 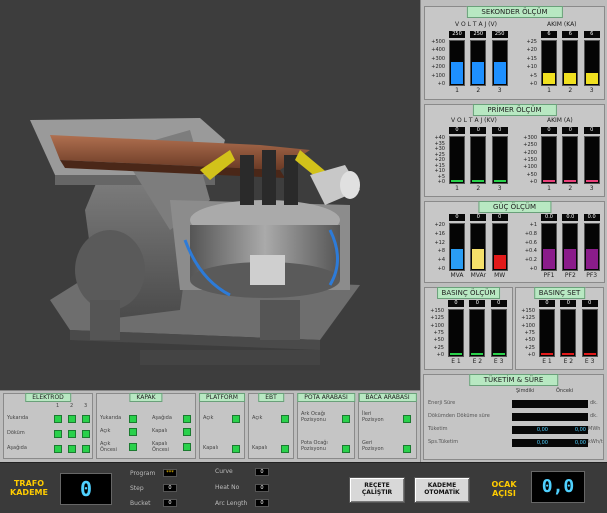 What do you see at coordinates (504, 489) in the screenshot?
I see `ocak-acisi-label: OCAK AÇISI` at bounding box center [504, 489].